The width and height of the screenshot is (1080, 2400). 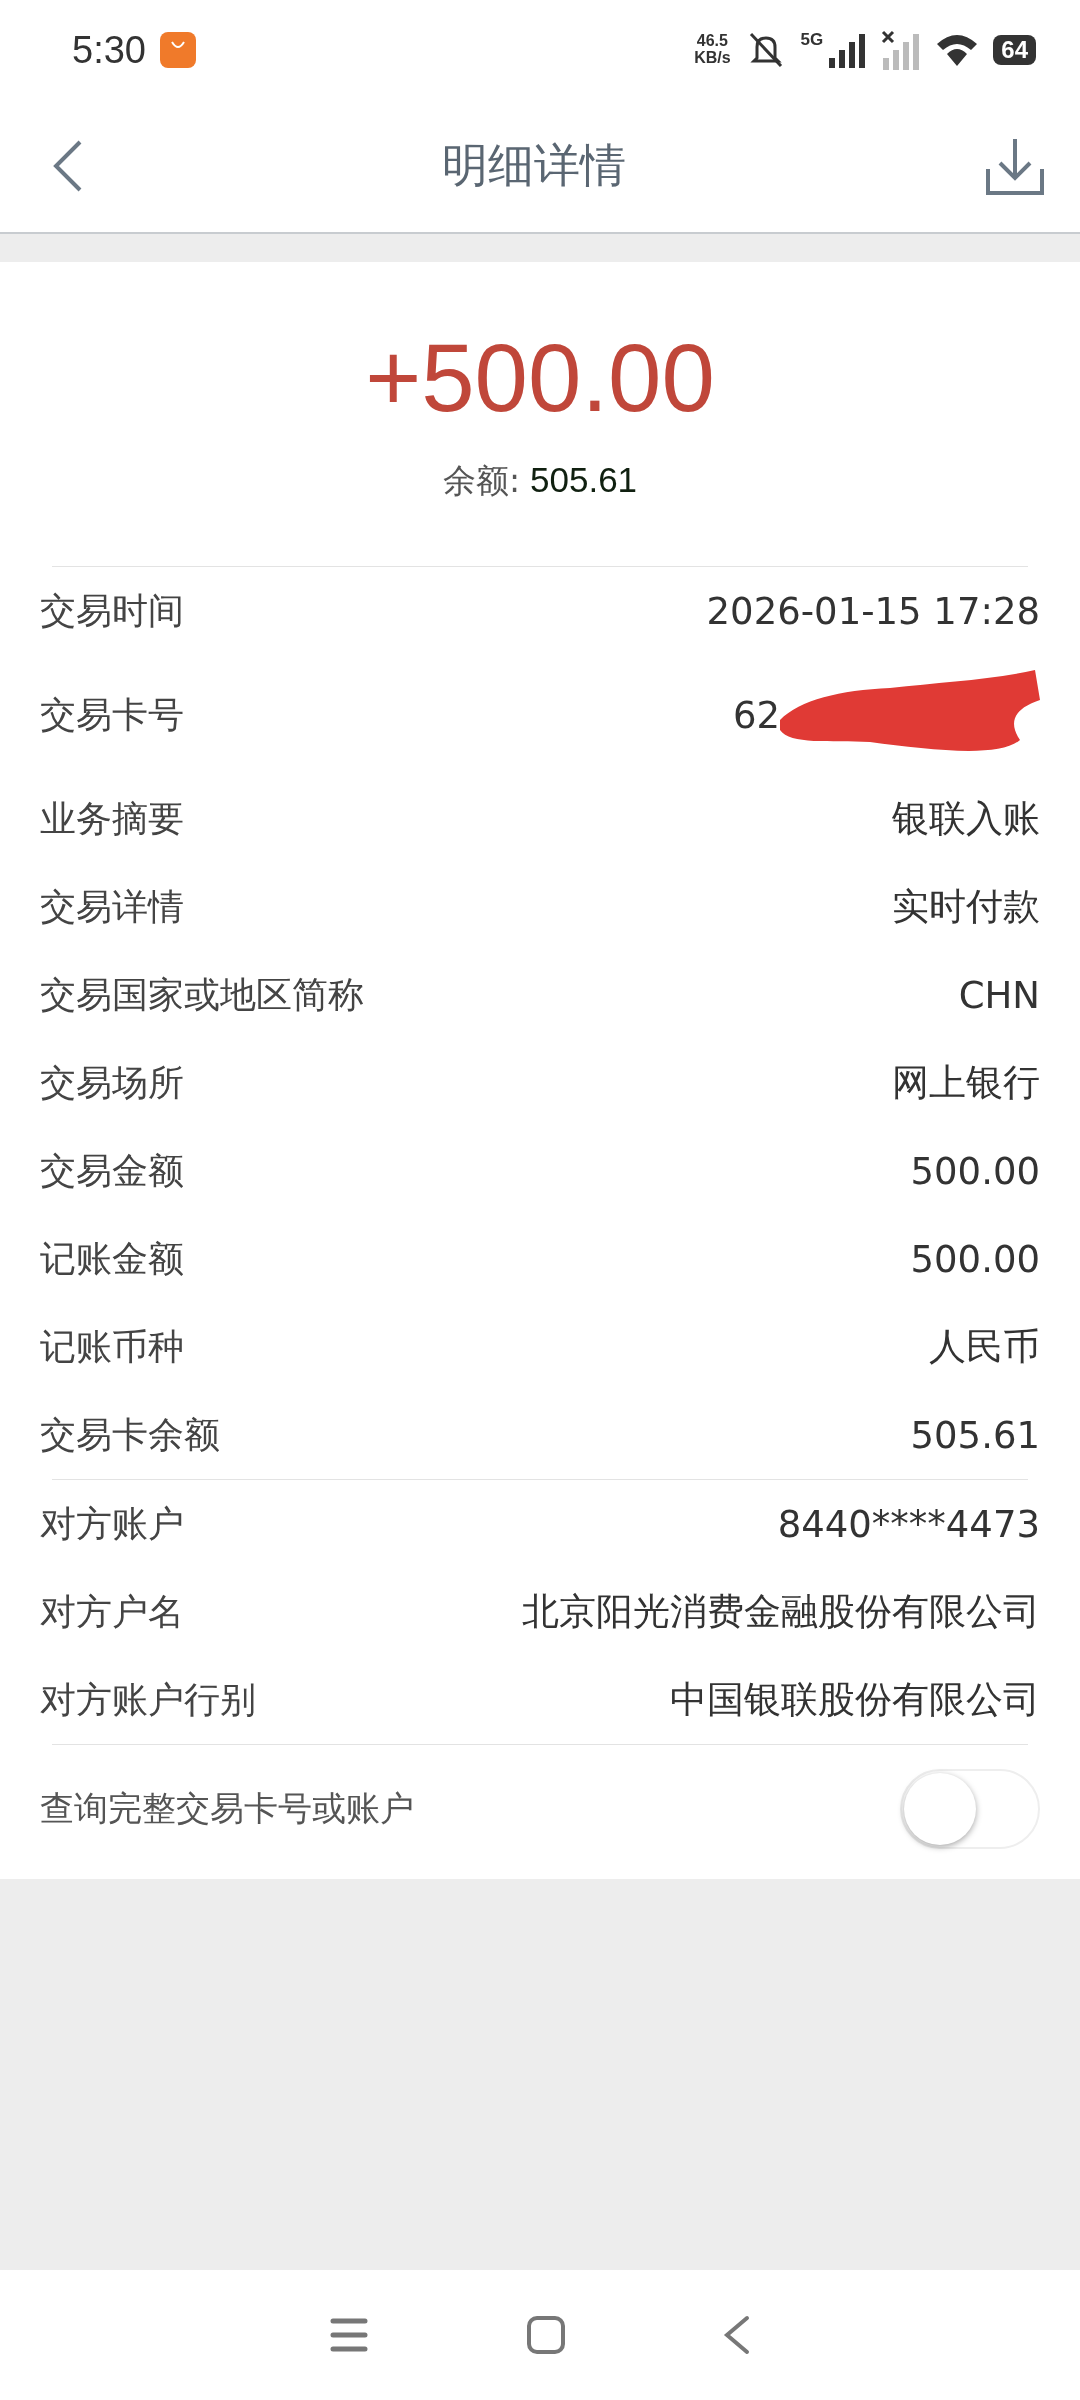 What do you see at coordinates (534, 165) in the screenshot?
I see `page-title: 明细详情` at bounding box center [534, 165].